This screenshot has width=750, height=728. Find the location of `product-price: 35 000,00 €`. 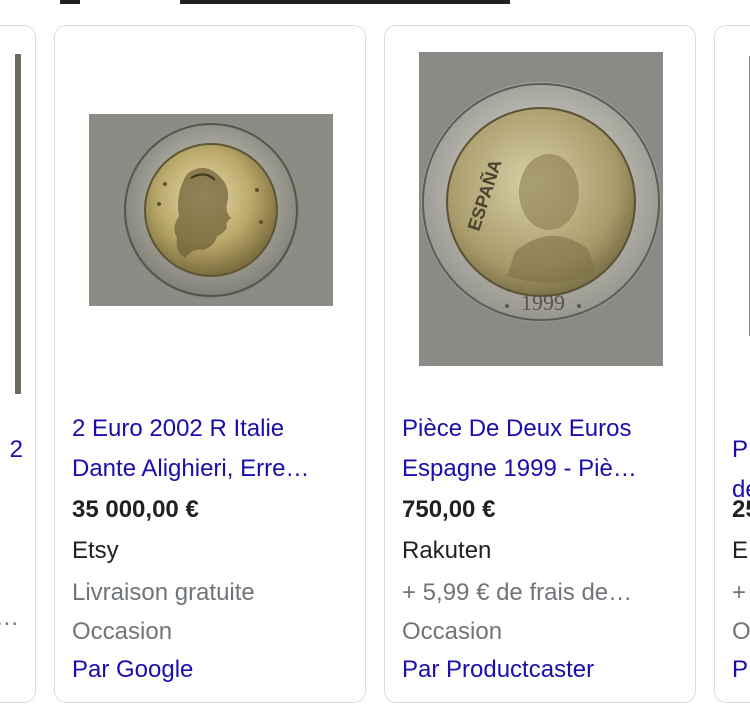

product-price: 35 000,00 € is located at coordinates (135, 509).